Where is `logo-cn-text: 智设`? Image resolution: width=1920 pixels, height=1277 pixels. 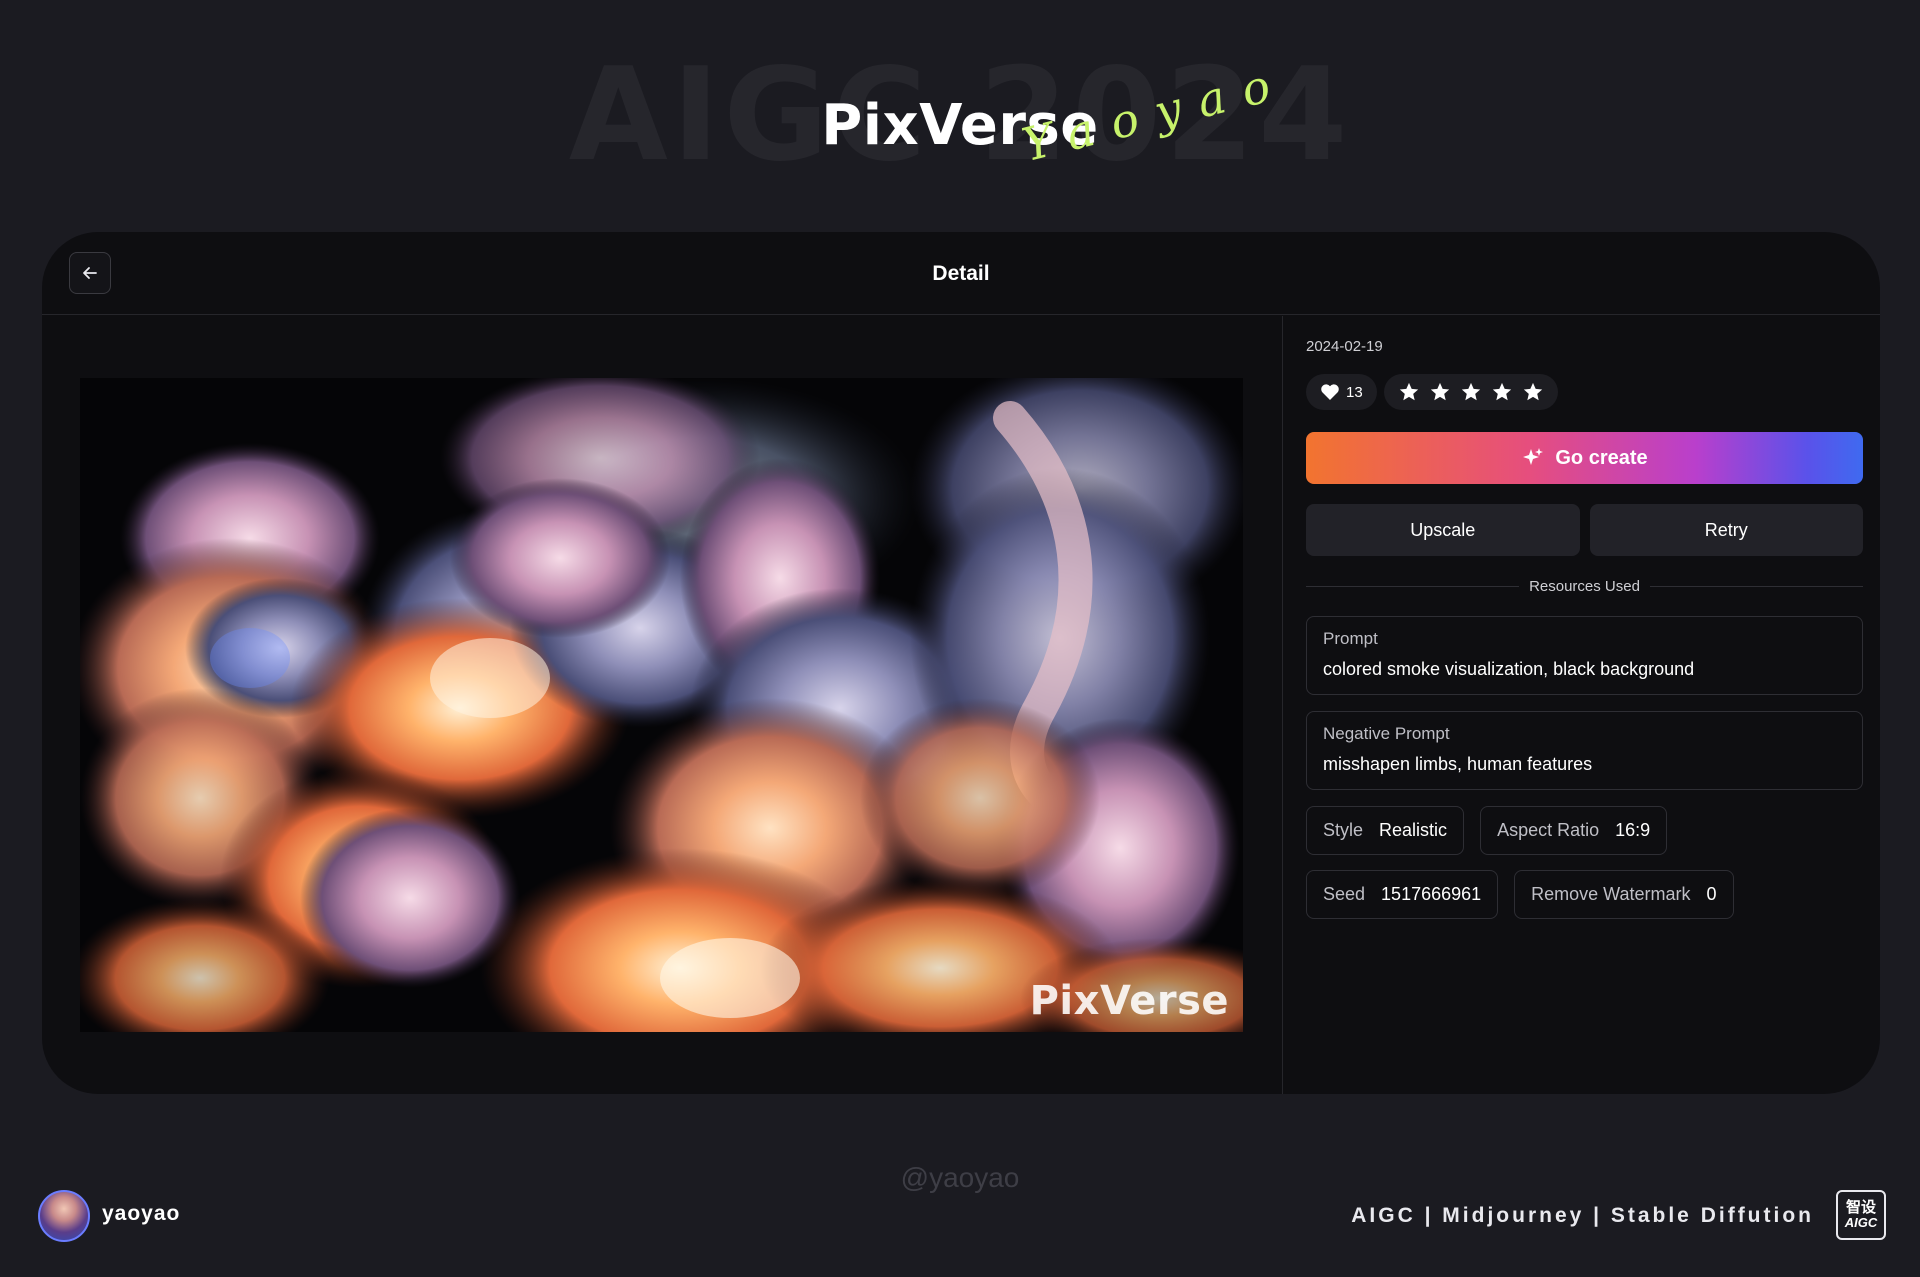
logo-cn-text: 智设 is located at coordinates (1860, 1208).